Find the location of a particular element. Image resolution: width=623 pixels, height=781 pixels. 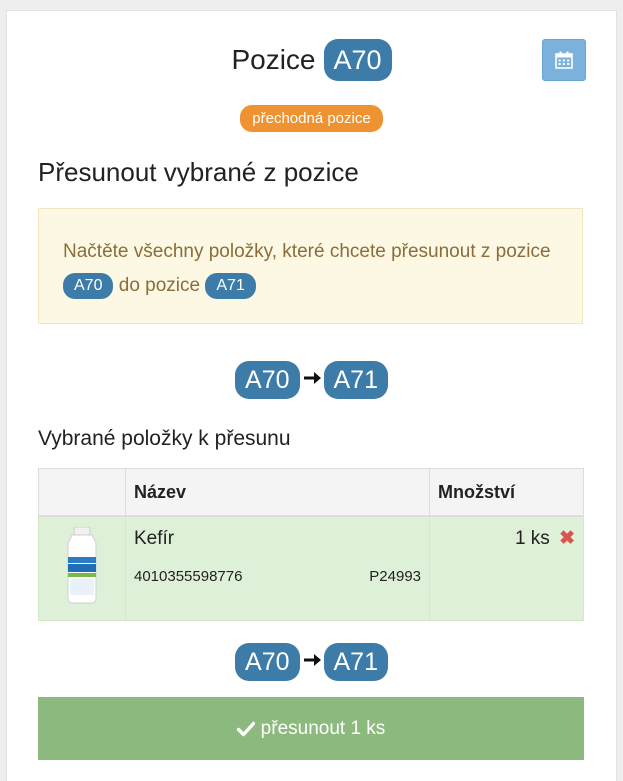

column-header-name: Název is located at coordinates (277, 492).